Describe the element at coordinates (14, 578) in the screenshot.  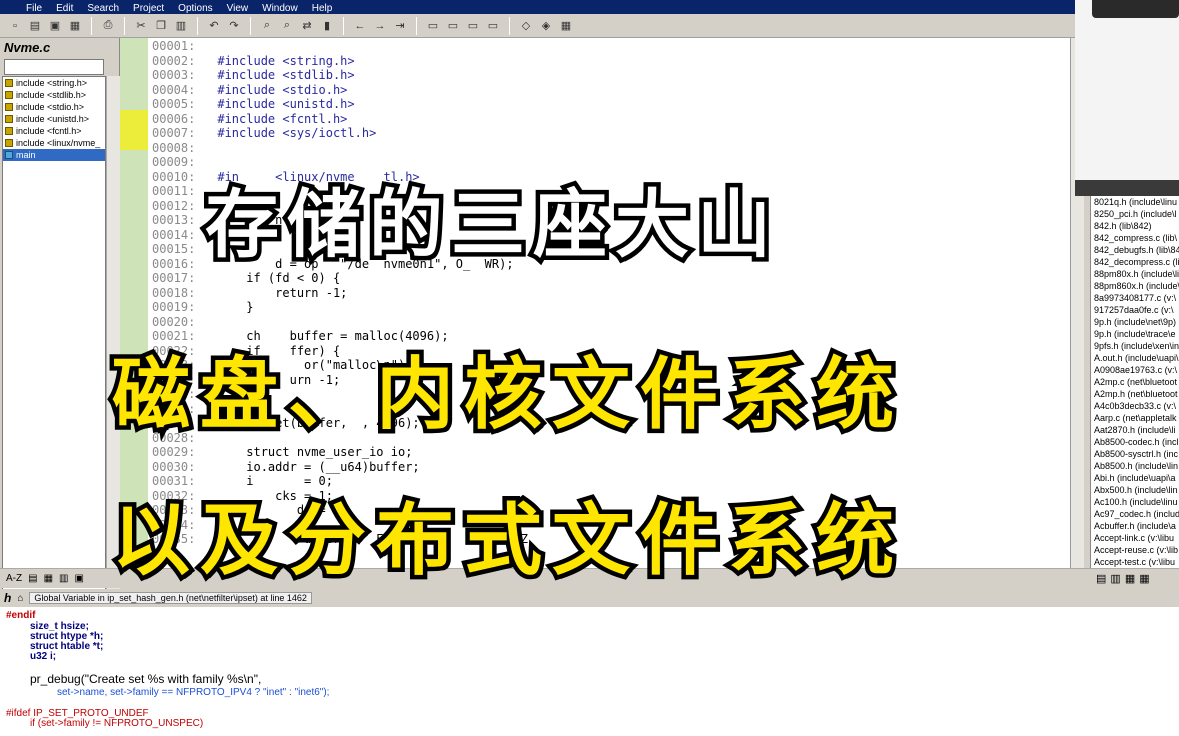
I see `sort-button: A-Z` at that location.